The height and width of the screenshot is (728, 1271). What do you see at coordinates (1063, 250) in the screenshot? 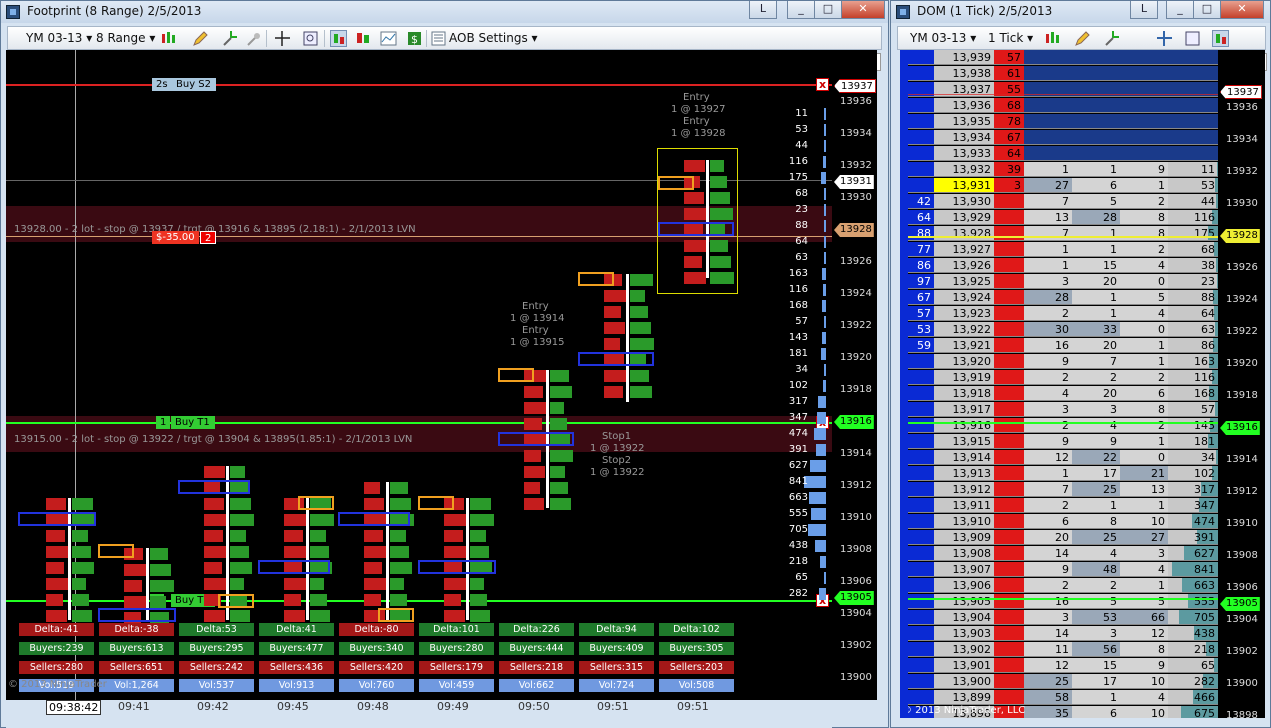
I see `dom-row: 77 13,927 1 1 2 68` at bounding box center [1063, 250].